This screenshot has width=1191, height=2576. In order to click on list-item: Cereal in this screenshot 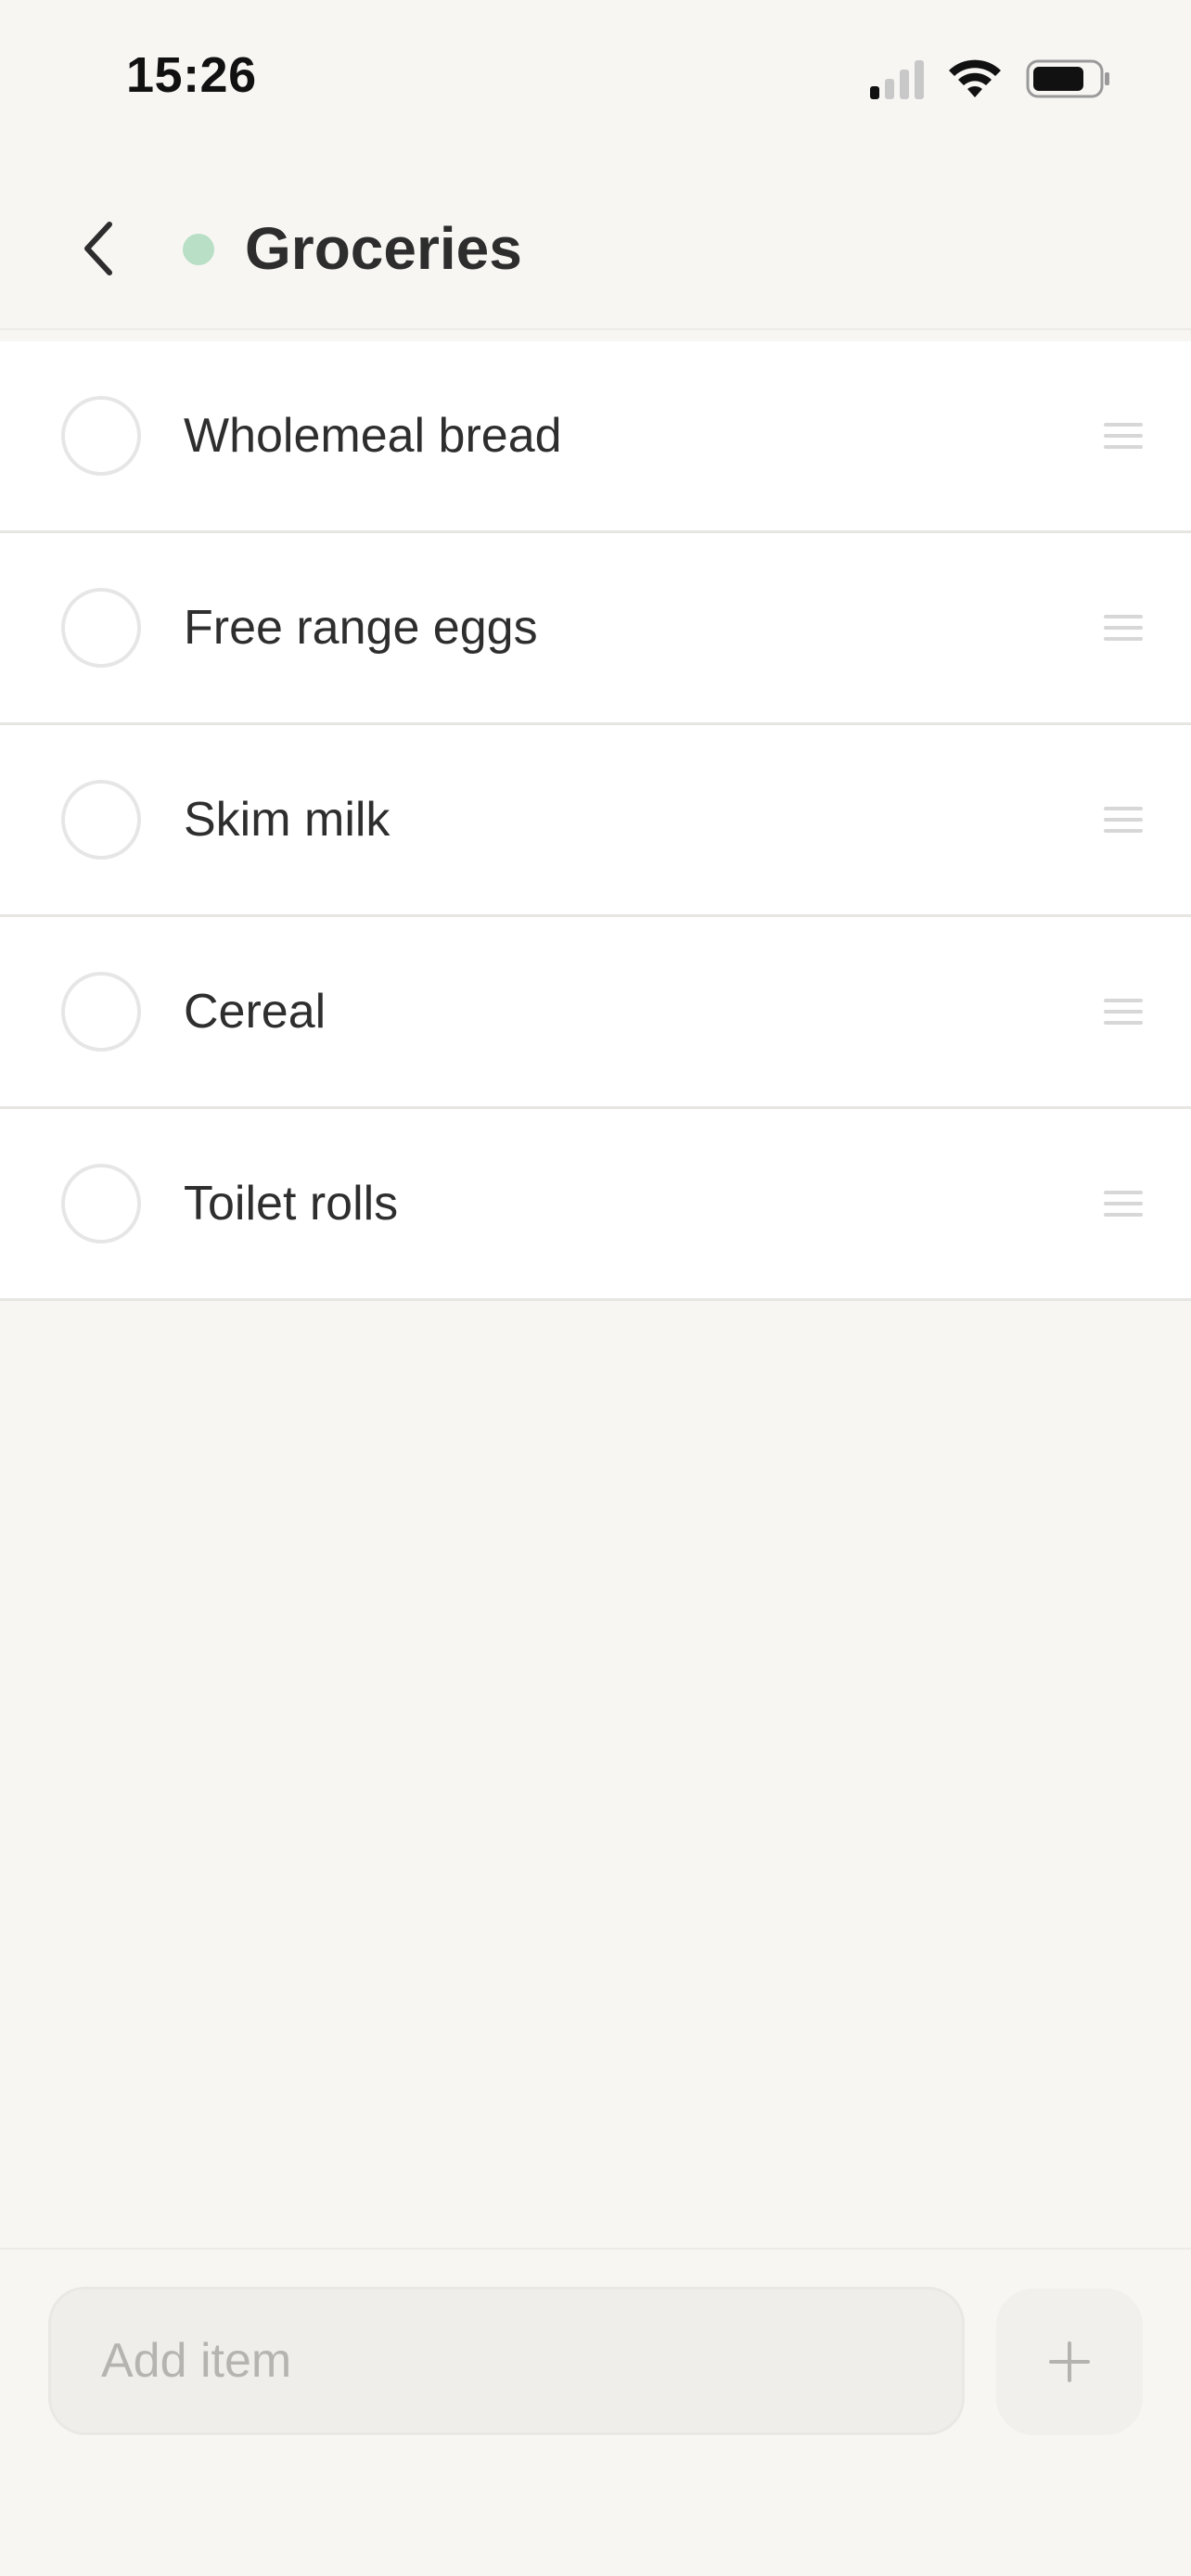, I will do `click(595, 1013)`.